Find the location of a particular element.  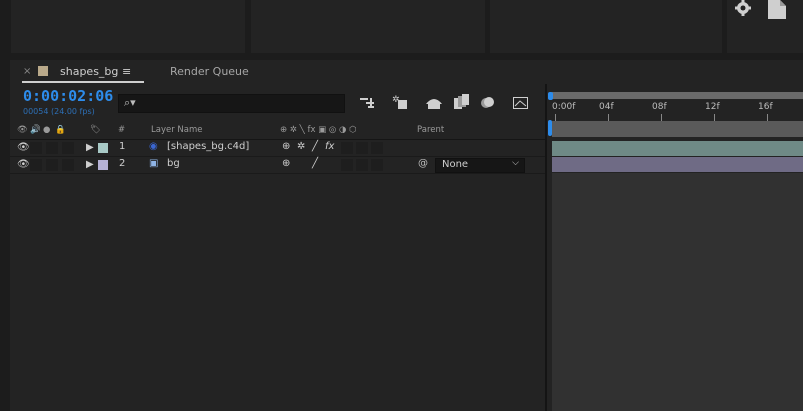

pick-whip-icon: @ is located at coordinates (423, 163).